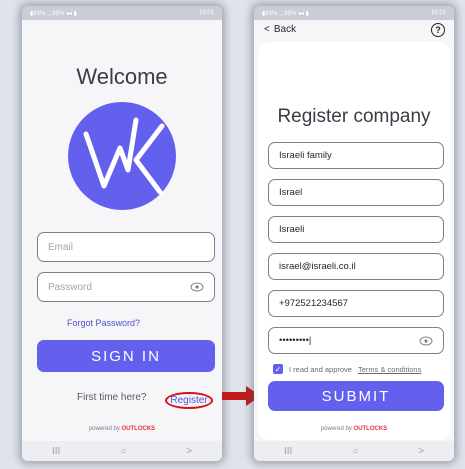 Image resolution: width=465 pixels, height=469 pixels. What do you see at coordinates (122, 13) in the screenshot?
I see `status-bar: ▮93% ◡35% ◂◂ ▮ 10:01` at bounding box center [122, 13].